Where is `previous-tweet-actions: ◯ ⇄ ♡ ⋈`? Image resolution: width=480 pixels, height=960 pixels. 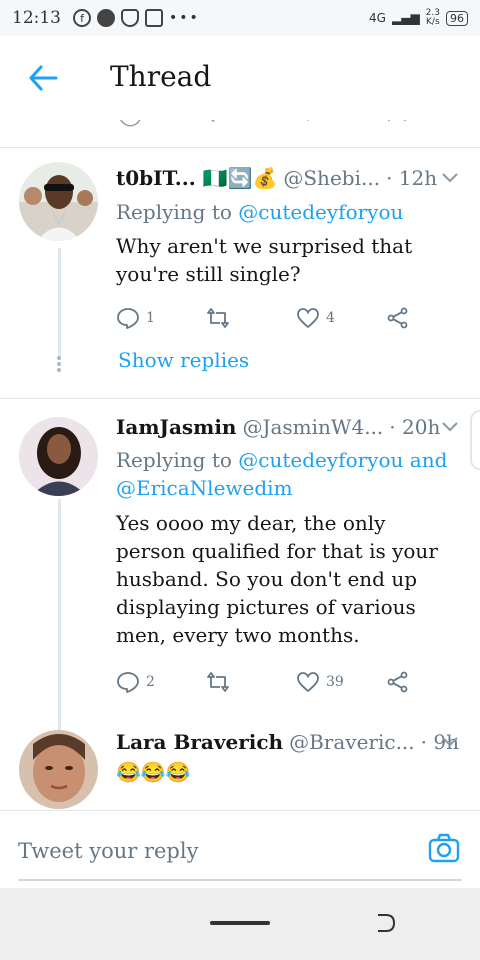 previous-tweet-actions: ◯ ⇄ ♡ ⋈ is located at coordinates (240, 125).